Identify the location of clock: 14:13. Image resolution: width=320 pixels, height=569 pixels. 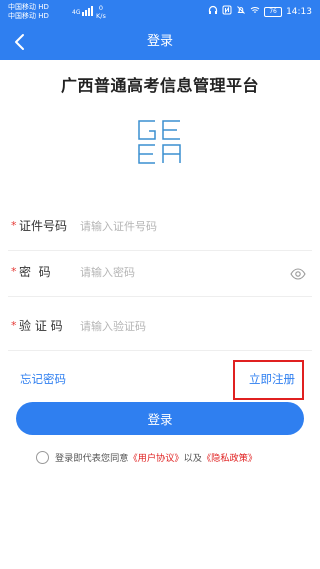
(299, 11).